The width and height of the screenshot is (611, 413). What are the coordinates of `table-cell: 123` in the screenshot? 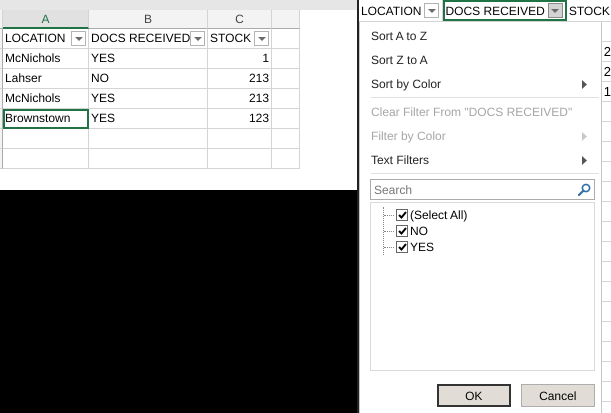 It's located at (240, 119).